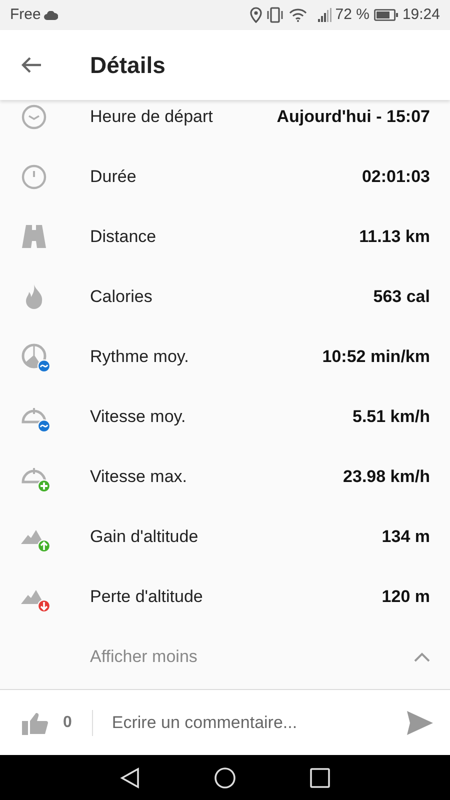  What do you see at coordinates (406, 597) in the screenshot?
I see `stat-value: 120 m` at bounding box center [406, 597].